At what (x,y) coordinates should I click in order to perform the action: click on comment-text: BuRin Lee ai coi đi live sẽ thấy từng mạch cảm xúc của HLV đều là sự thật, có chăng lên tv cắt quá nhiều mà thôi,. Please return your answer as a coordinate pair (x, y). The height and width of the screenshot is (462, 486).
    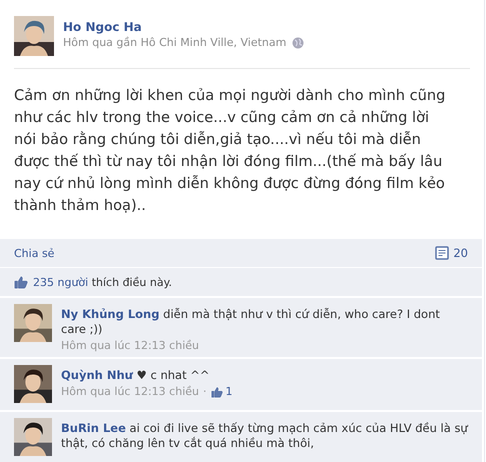
    Looking at the image, I should click on (264, 436).